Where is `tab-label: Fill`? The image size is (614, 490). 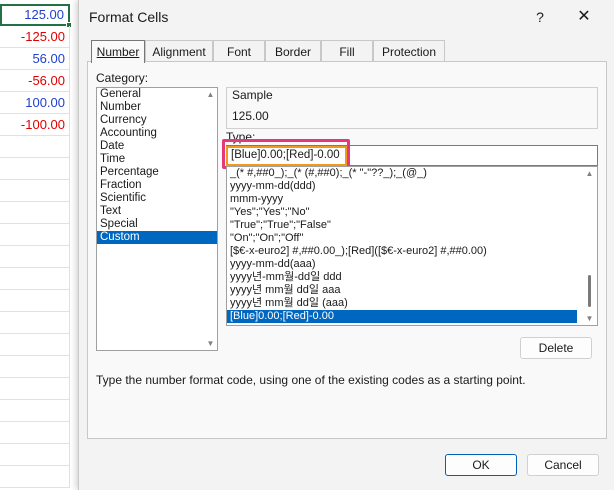 tab-label: Fill is located at coordinates (347, 52).